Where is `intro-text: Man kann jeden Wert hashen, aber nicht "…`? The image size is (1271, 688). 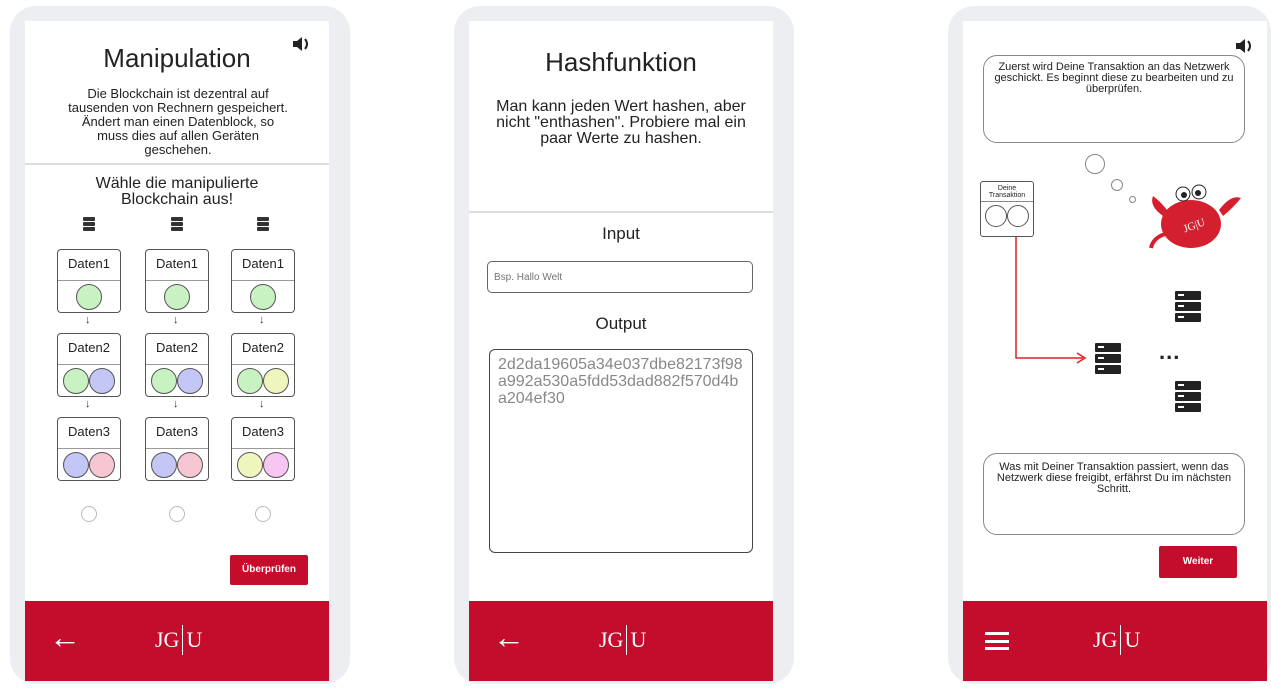
intro-text: Man kann jeden Wert hashen, aber nicht "… is located at coordinates (621, 122).